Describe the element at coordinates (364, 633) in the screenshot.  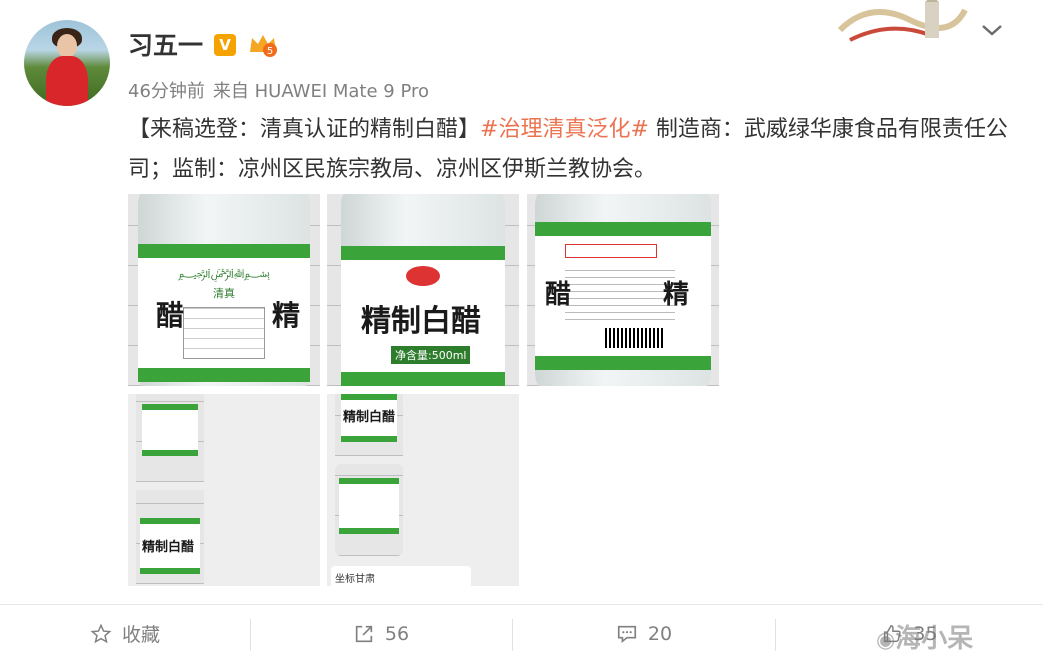
I see `share-icon` at that location.